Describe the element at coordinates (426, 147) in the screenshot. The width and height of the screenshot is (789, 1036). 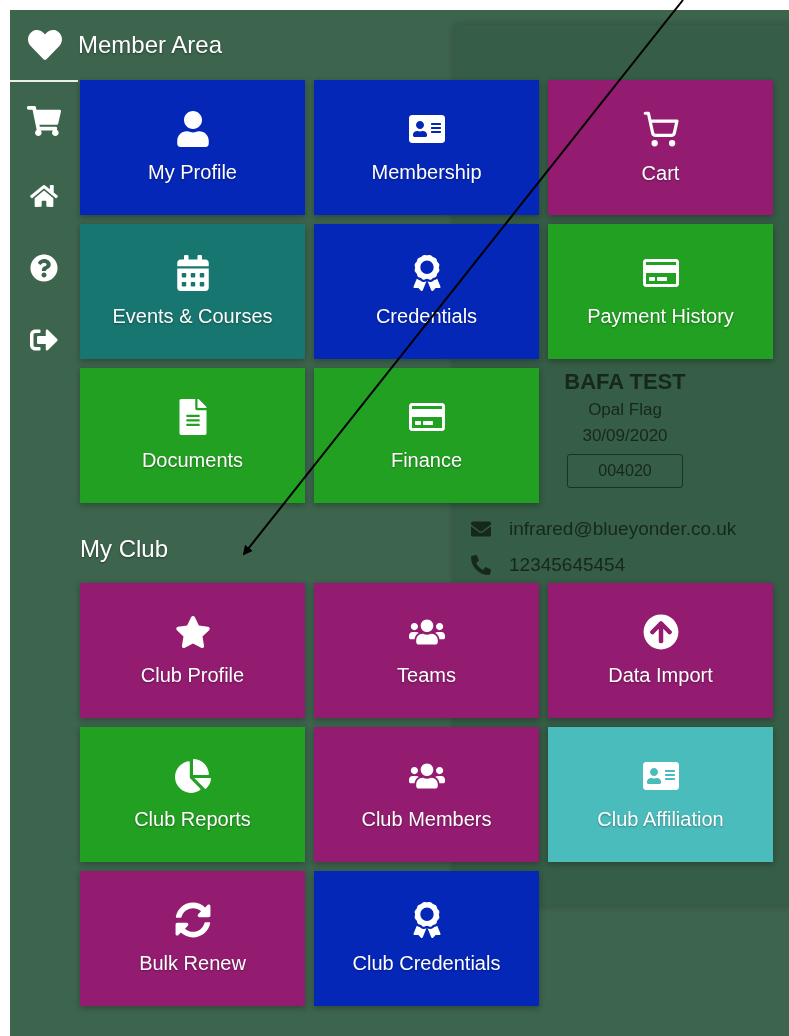
I see `menu-tile: Membership` at that location.